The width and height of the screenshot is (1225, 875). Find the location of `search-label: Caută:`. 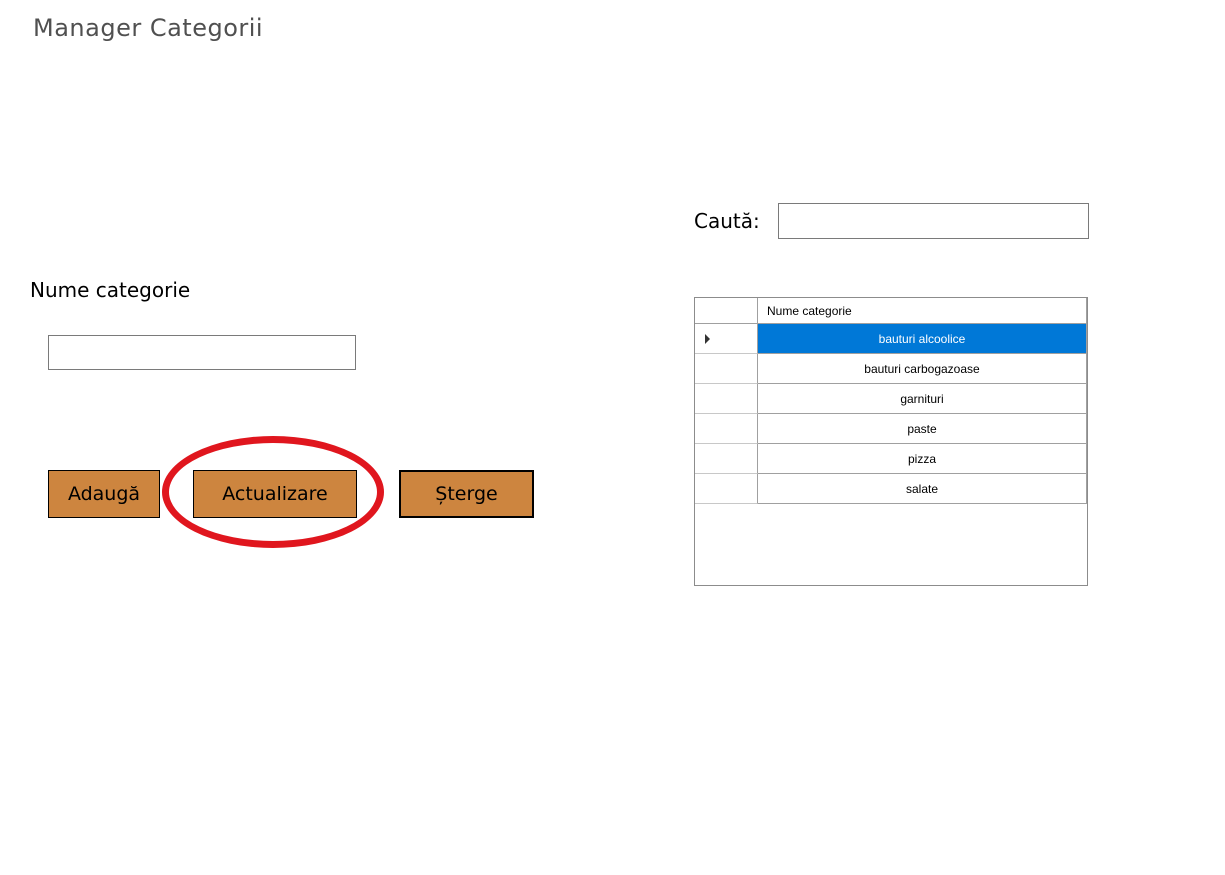

search-label: Caută: is located at coordinates (727, 221).